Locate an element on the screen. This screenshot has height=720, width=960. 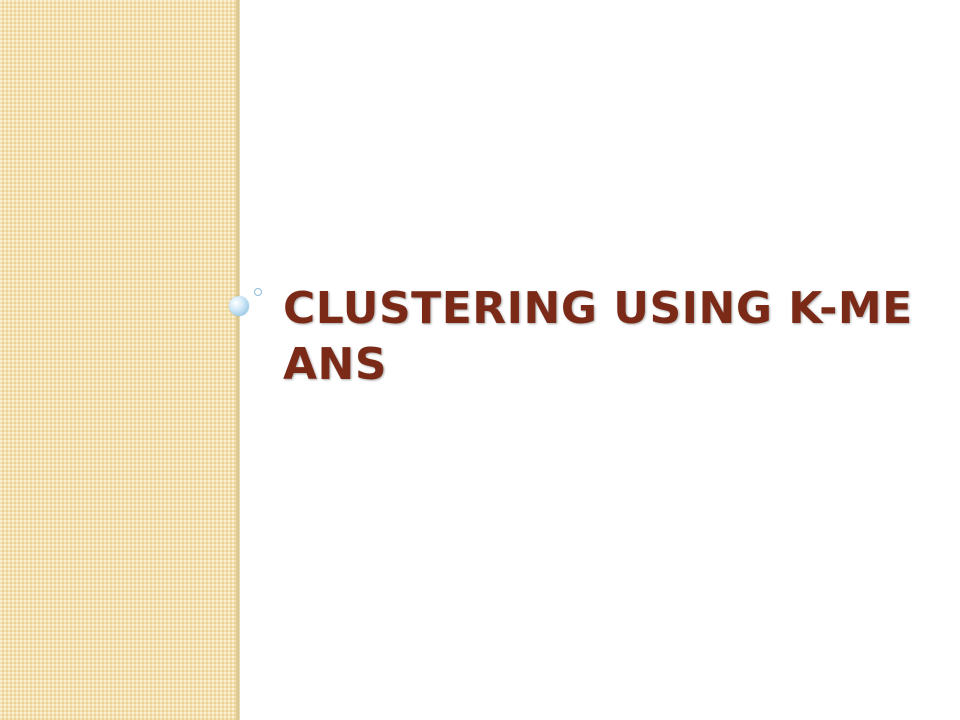
side-panel-edge is located at coordinates (238, 360).